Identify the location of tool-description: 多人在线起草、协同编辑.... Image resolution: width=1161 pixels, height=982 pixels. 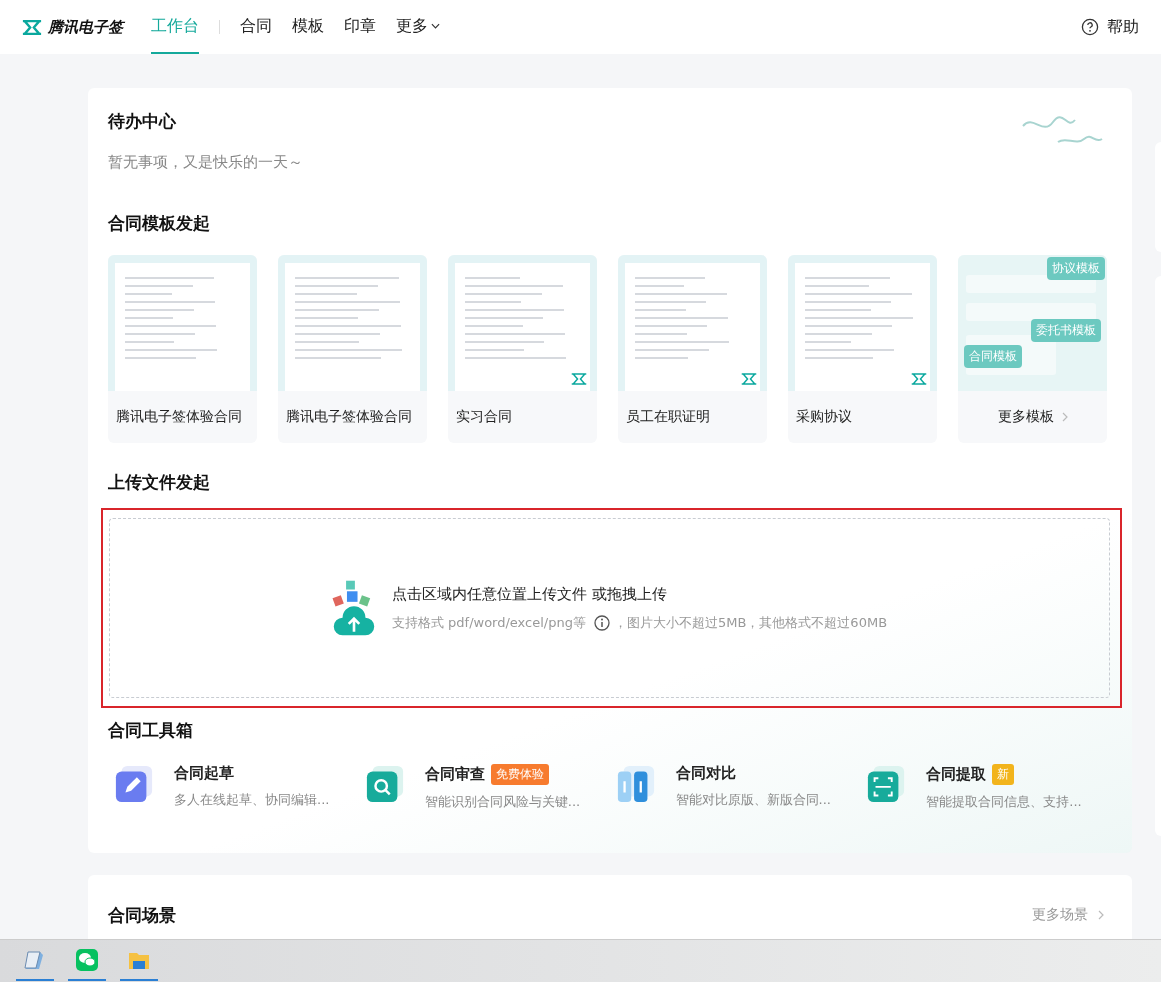
(252, 800).